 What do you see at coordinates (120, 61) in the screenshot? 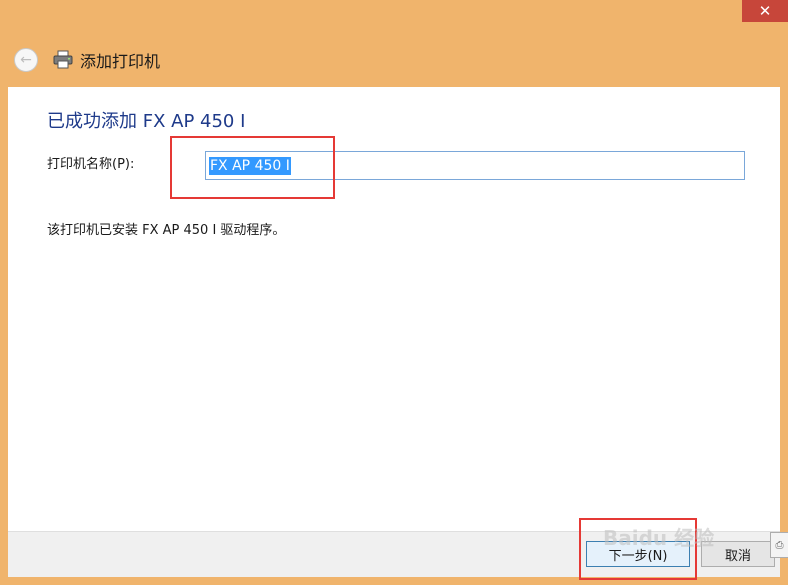
I see `window-title: 添加打印机` at bounding box center [120, 61].